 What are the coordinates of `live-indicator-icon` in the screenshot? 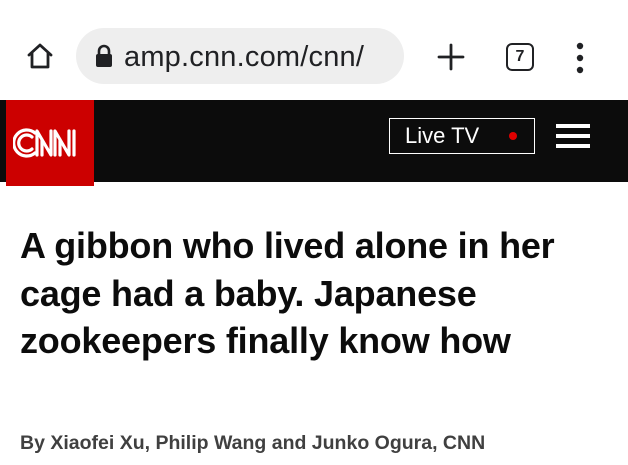 It's located at (513, 136).